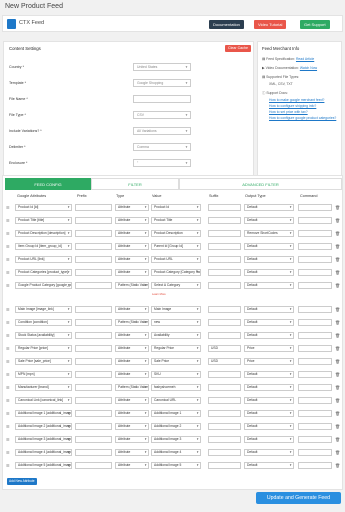 Image resolution: width=345 pixels, height=512 pixels. What do you see at coordinates (159, 294) in the screenshot?
I see `learn-more-link: Learn More` at bounding box center [159, 294].